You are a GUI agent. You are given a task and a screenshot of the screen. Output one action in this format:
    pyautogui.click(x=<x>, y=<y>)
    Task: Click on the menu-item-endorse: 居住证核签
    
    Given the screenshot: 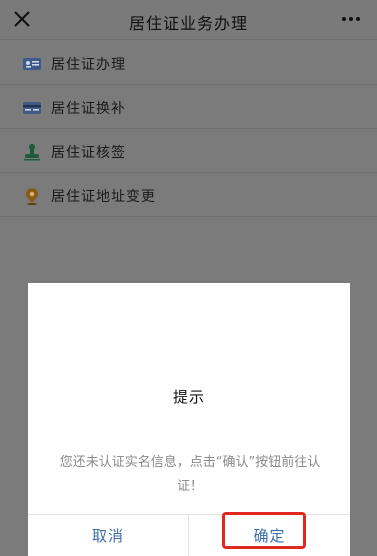 What is the action you would take?
    pyautogui.click(x=188, y=151)
    